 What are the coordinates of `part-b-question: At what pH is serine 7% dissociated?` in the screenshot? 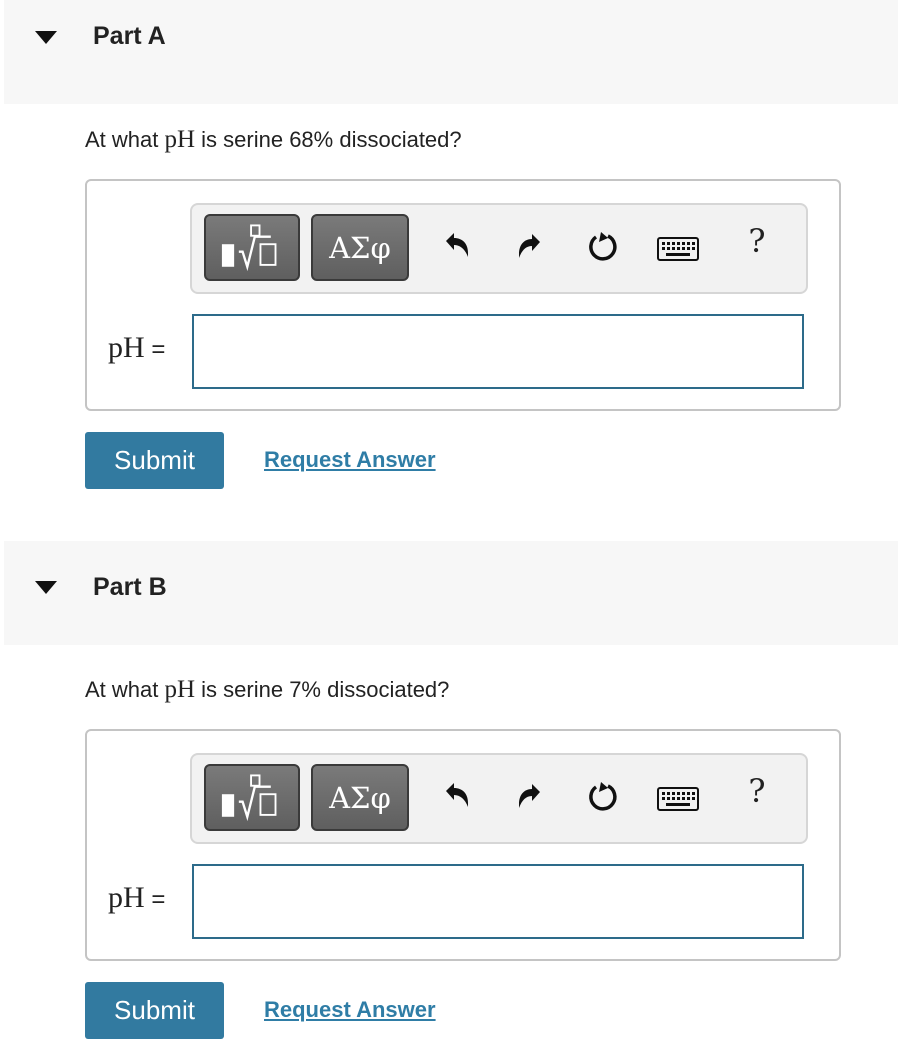 It's located at (267, 690).